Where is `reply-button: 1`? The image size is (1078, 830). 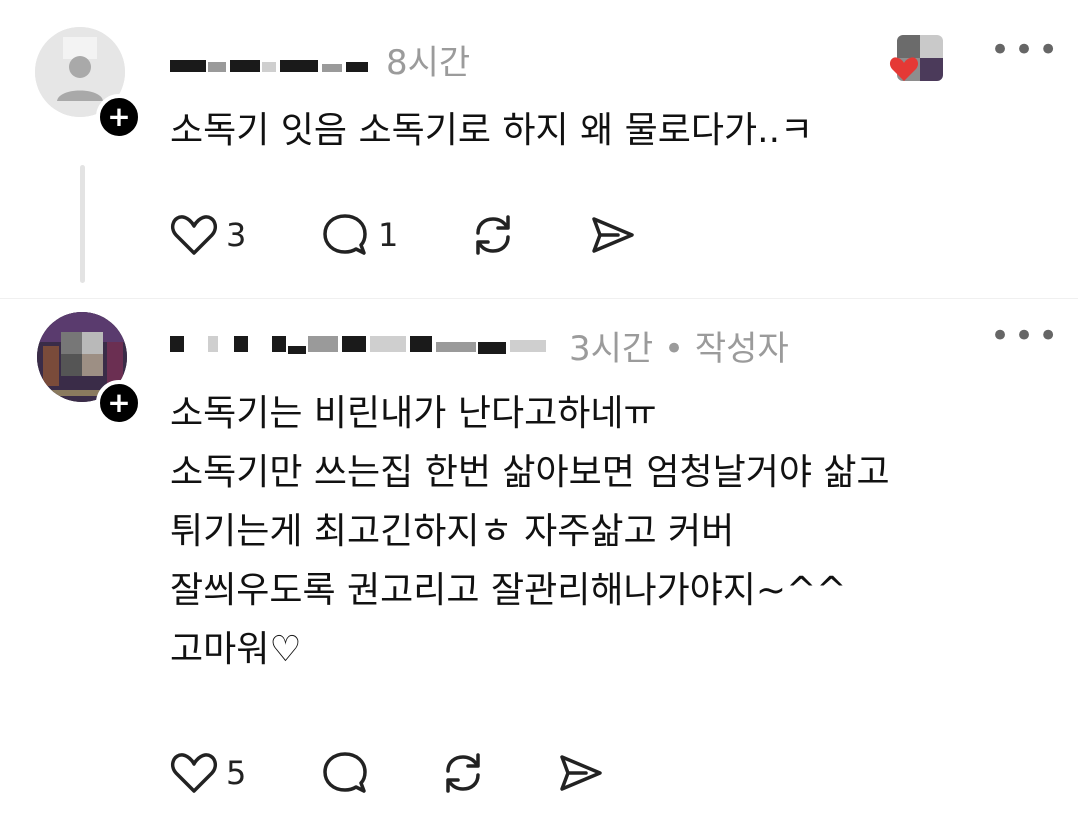
reply-button: 1 is located at coordinates (359, 235).